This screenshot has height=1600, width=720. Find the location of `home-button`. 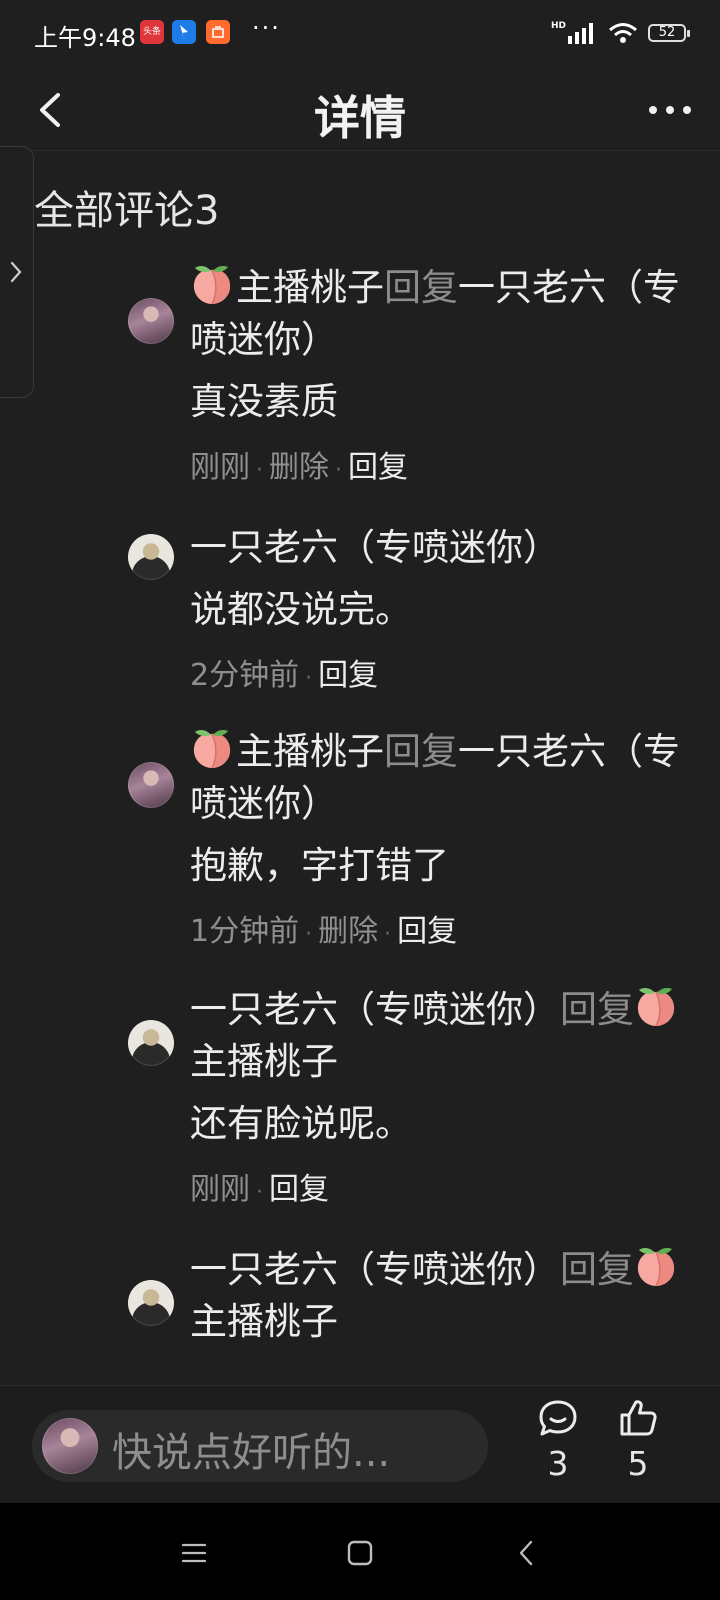

home-button is located at coordinates (360, 1553).